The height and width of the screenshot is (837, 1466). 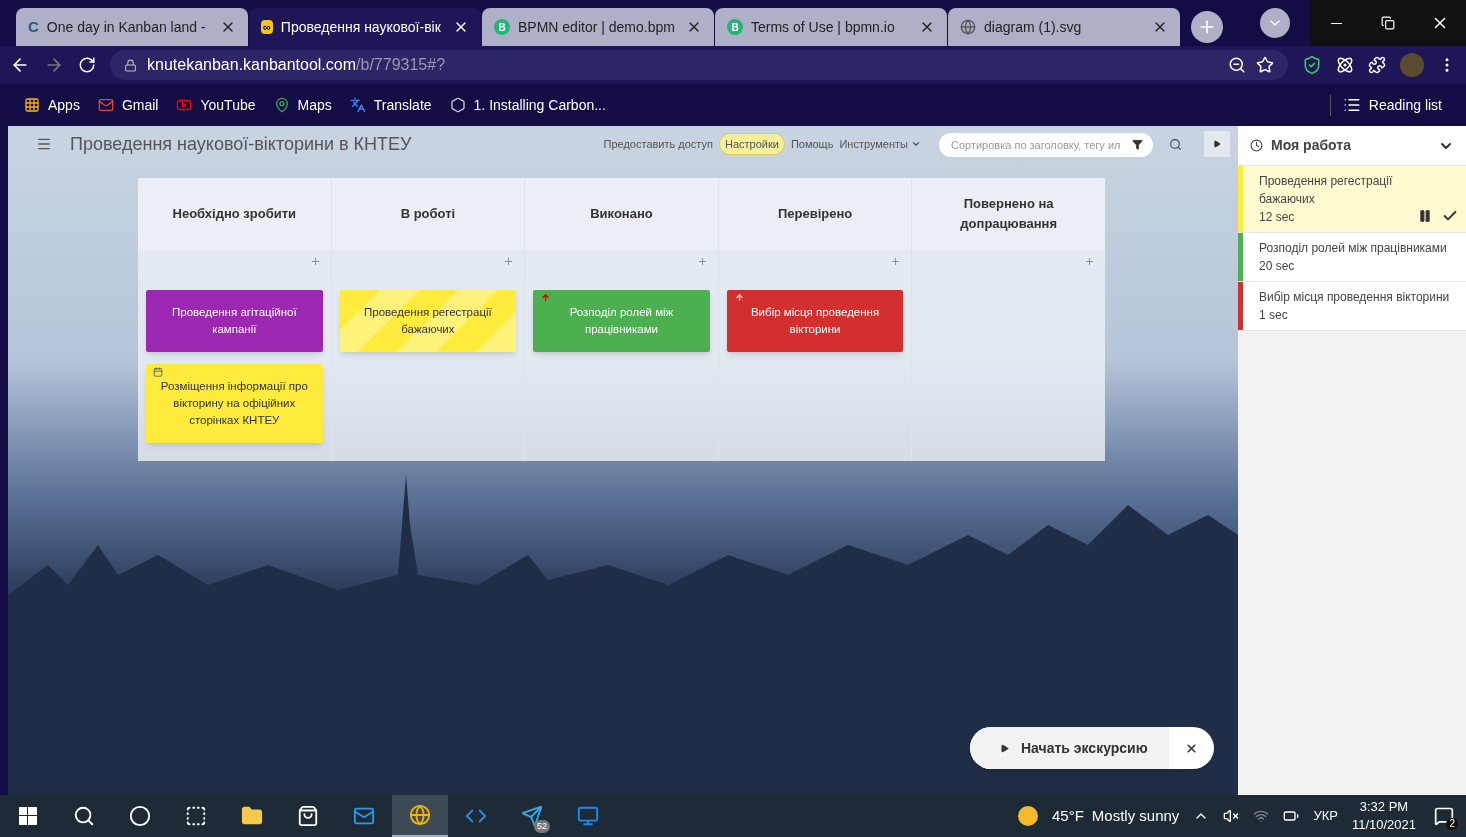 I want to click on elapsed-time: 20 sec, so click(x=1277, y=266).